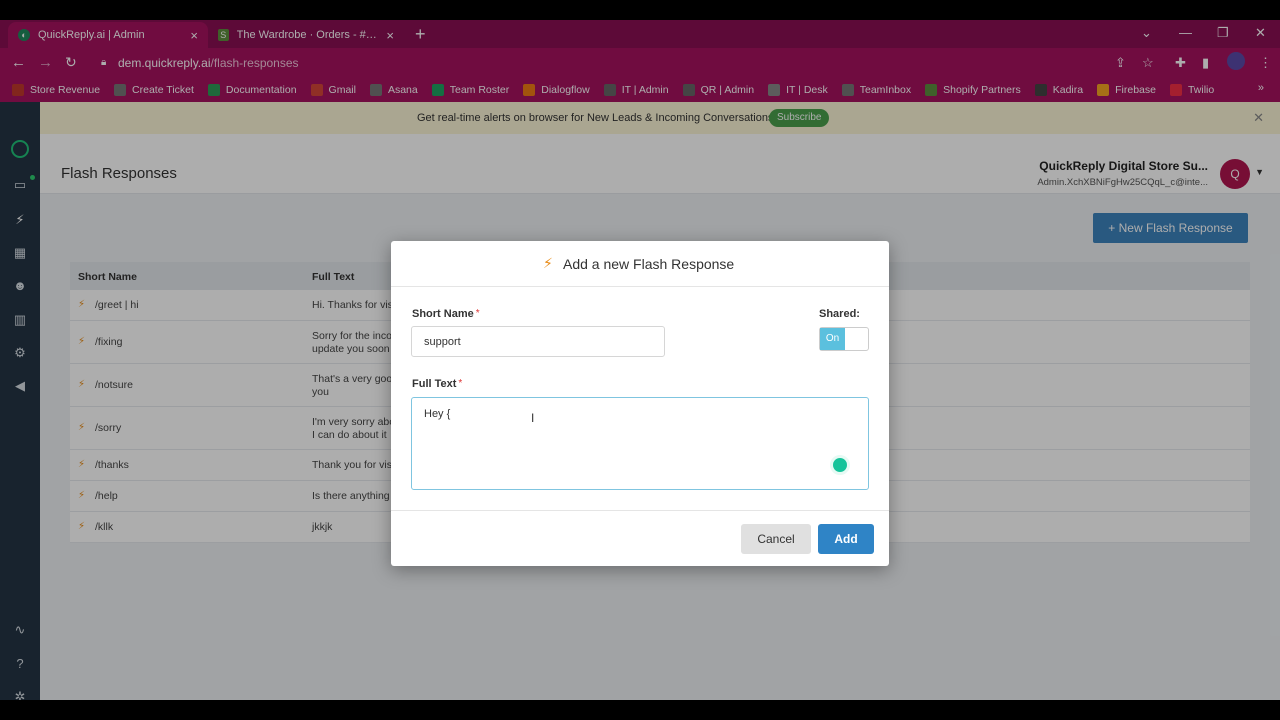 The height and width of the screenshot is (720, 1280). I want to click on modal-header: ⚡︎ Add a new Flash Response, so click(640, 264).